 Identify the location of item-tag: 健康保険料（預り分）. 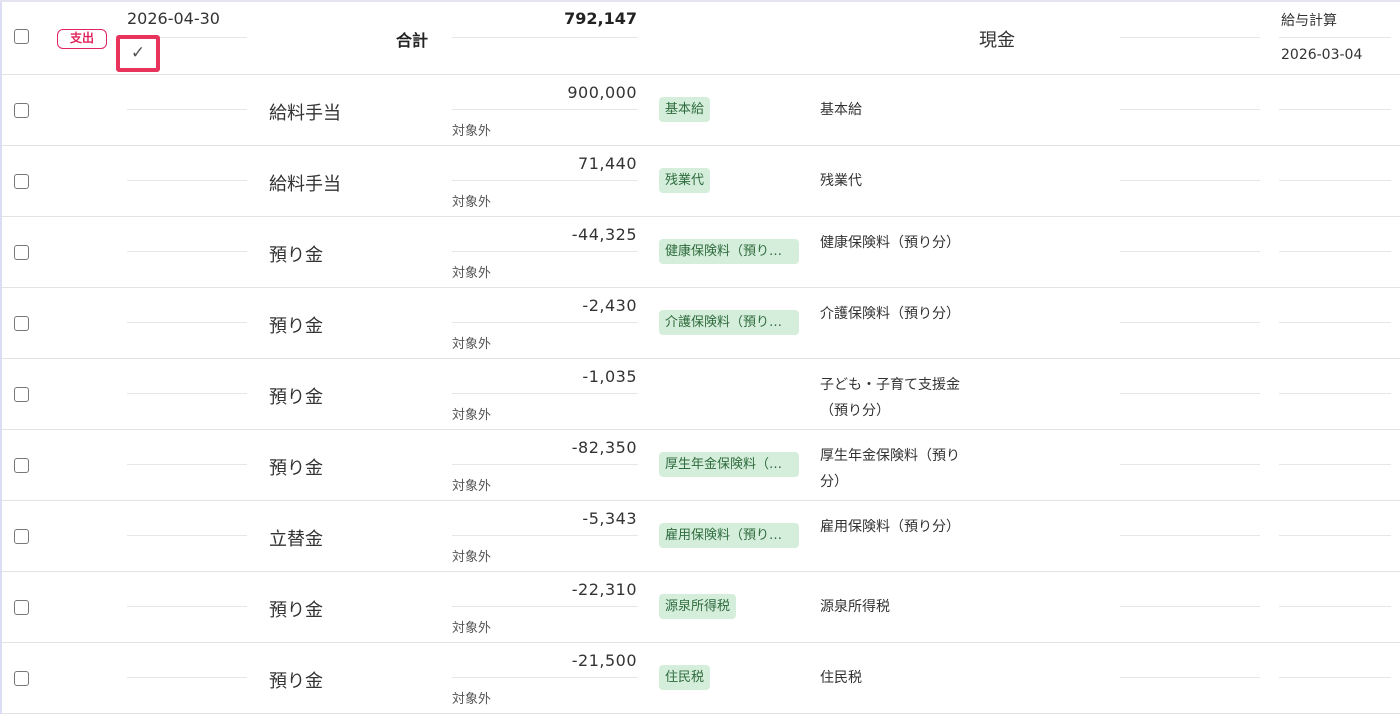
(729, 251).